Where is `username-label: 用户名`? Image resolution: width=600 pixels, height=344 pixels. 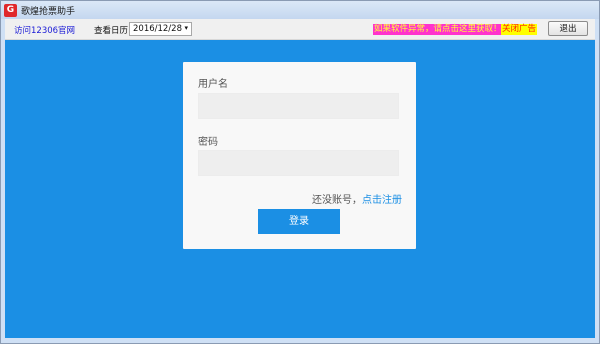 username-label: 用户名 is located at coordinates (213, 84).